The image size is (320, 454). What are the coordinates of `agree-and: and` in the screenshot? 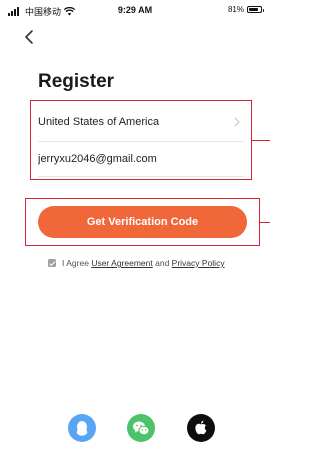 It's located at (162, 263).